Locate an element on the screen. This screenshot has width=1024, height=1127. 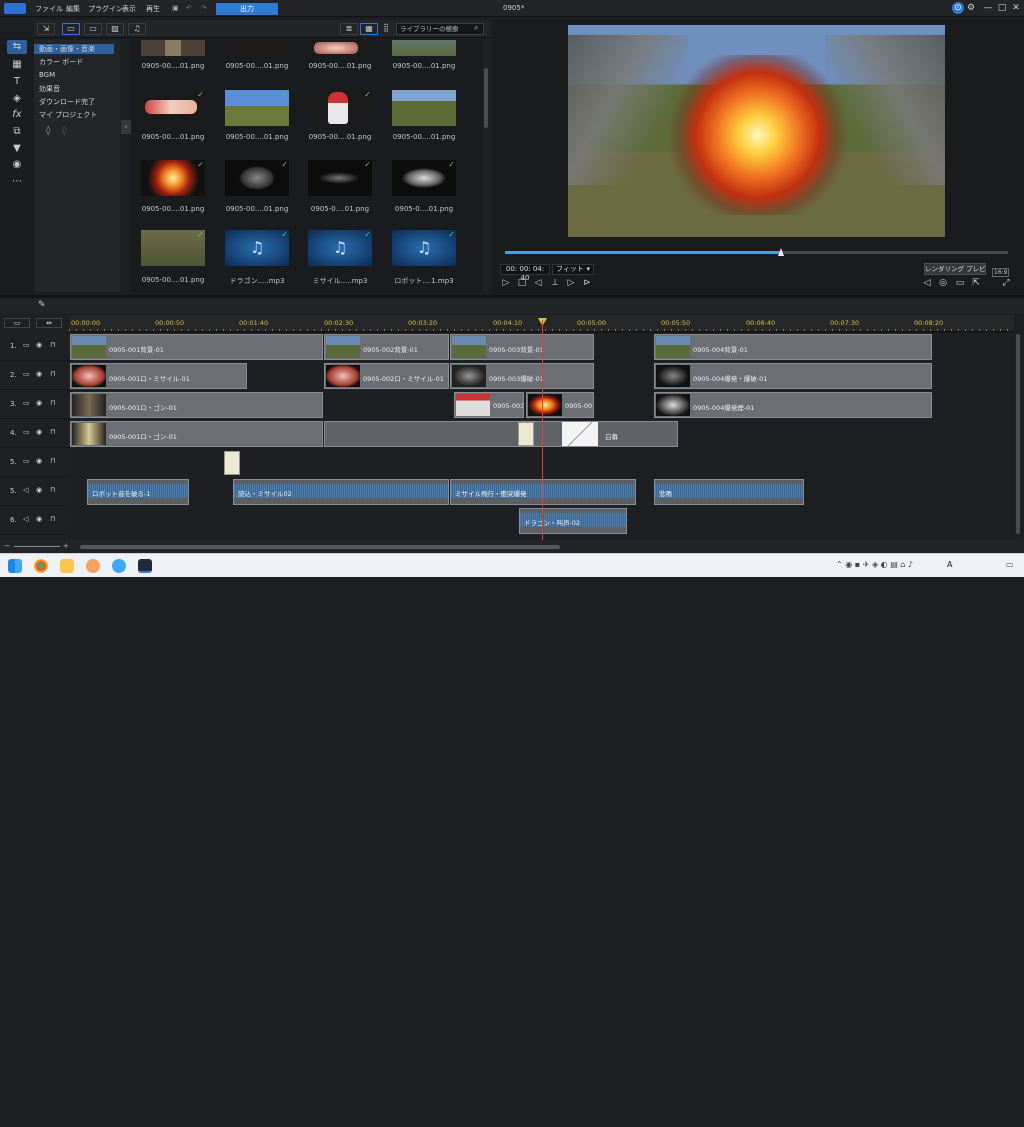
taskbar-clock: 18:37 2023/01/21 is located at coordinates (974, 1119).